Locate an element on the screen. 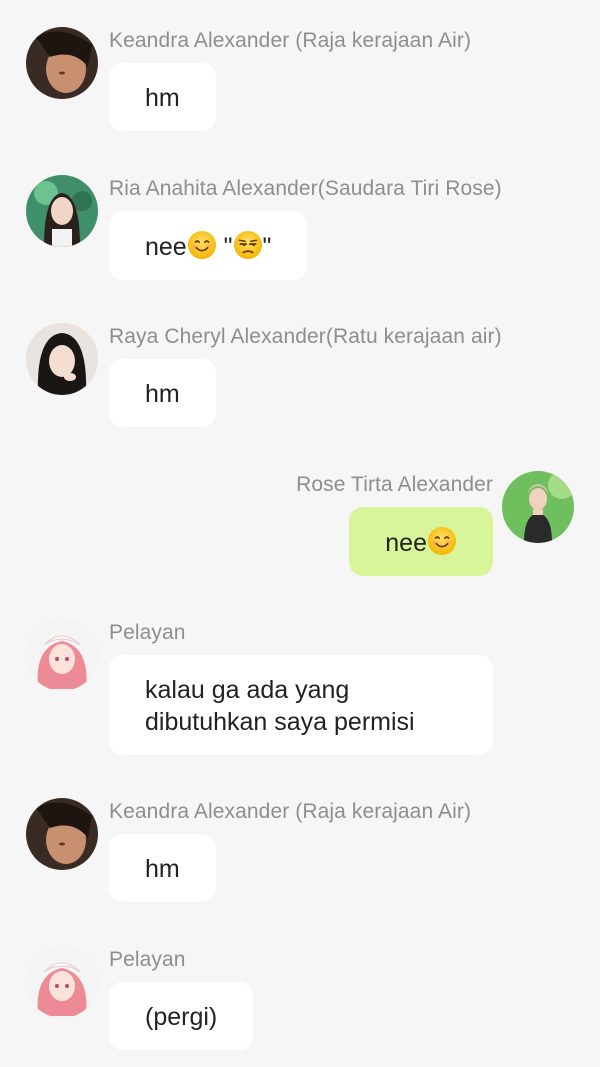 The image size is (600, 1067). unamused-face-emoji-icon is located at coordinates (247, 245).